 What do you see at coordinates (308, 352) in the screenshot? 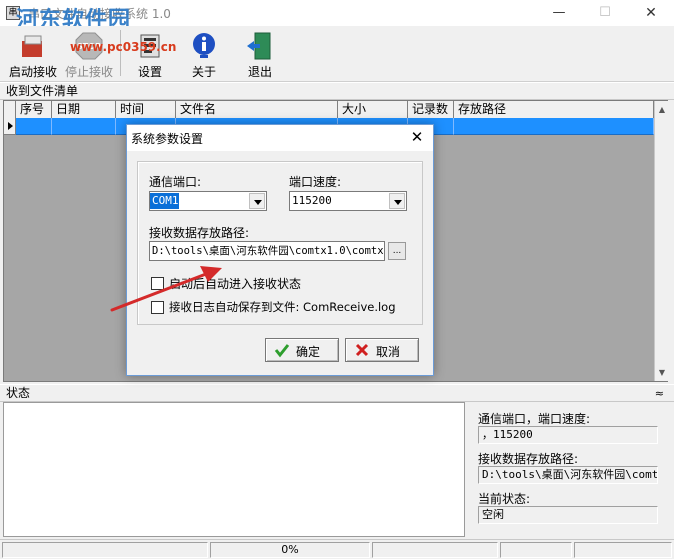
I see `ok-label: 确定` at bounding box center [308, 352].